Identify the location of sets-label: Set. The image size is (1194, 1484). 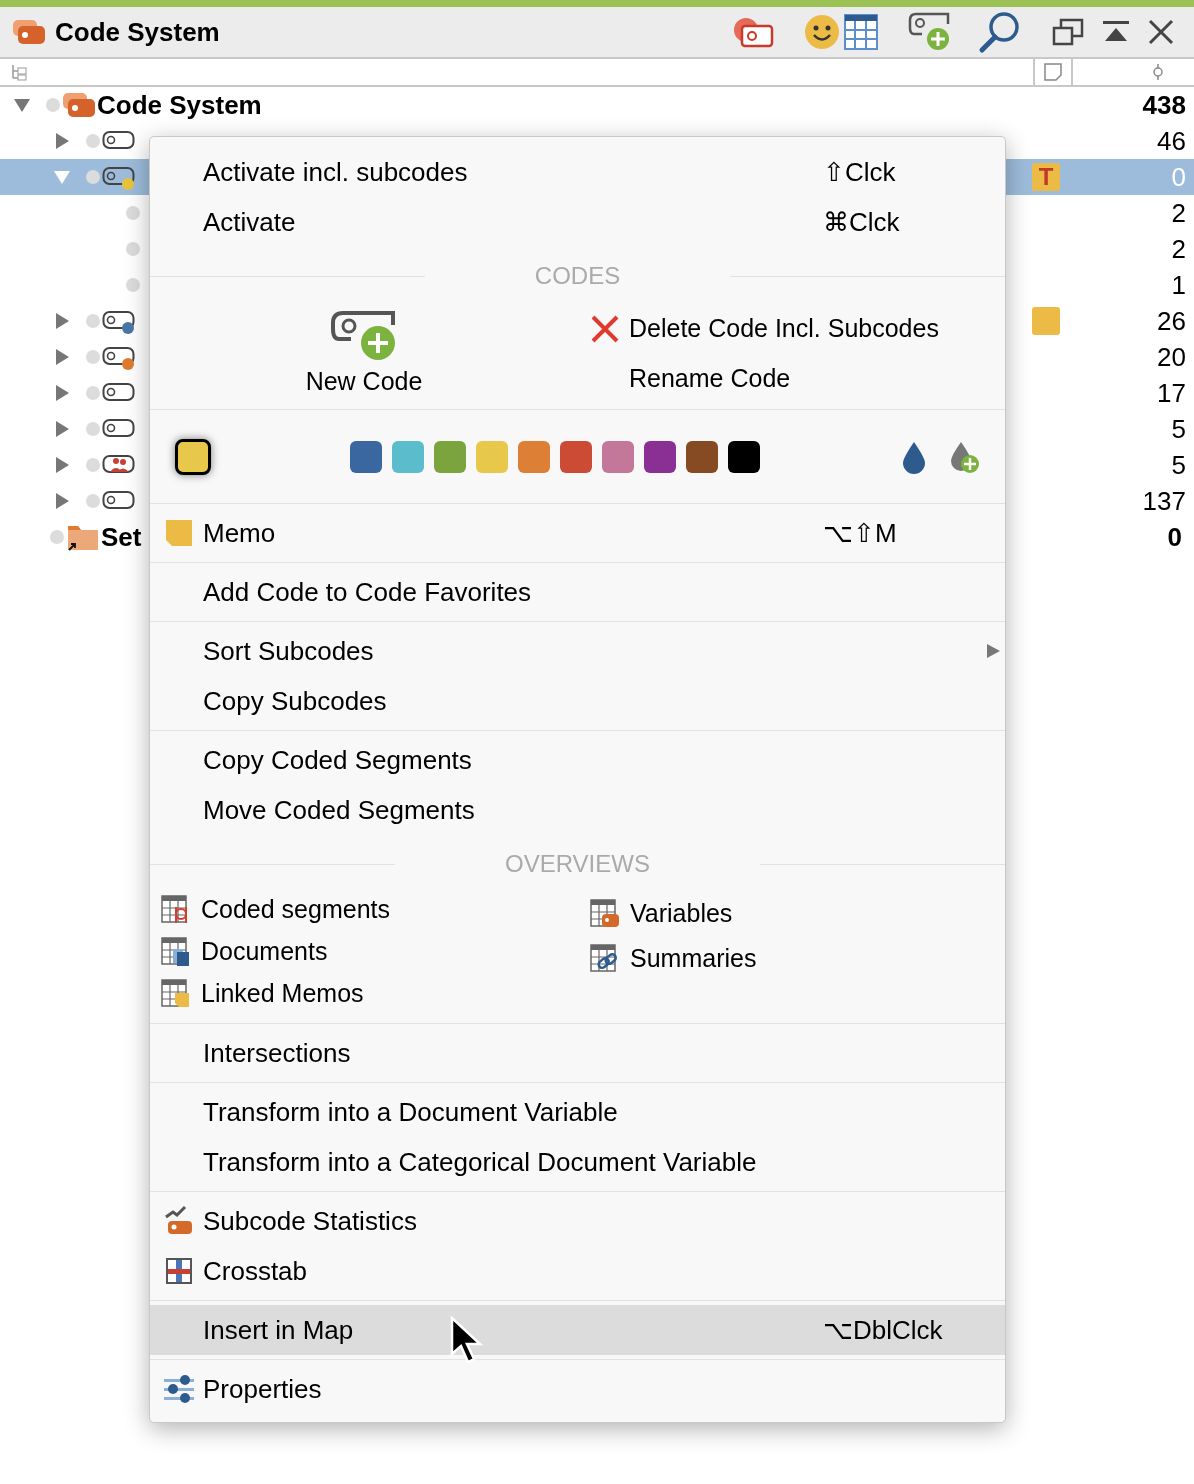
(121, 537).